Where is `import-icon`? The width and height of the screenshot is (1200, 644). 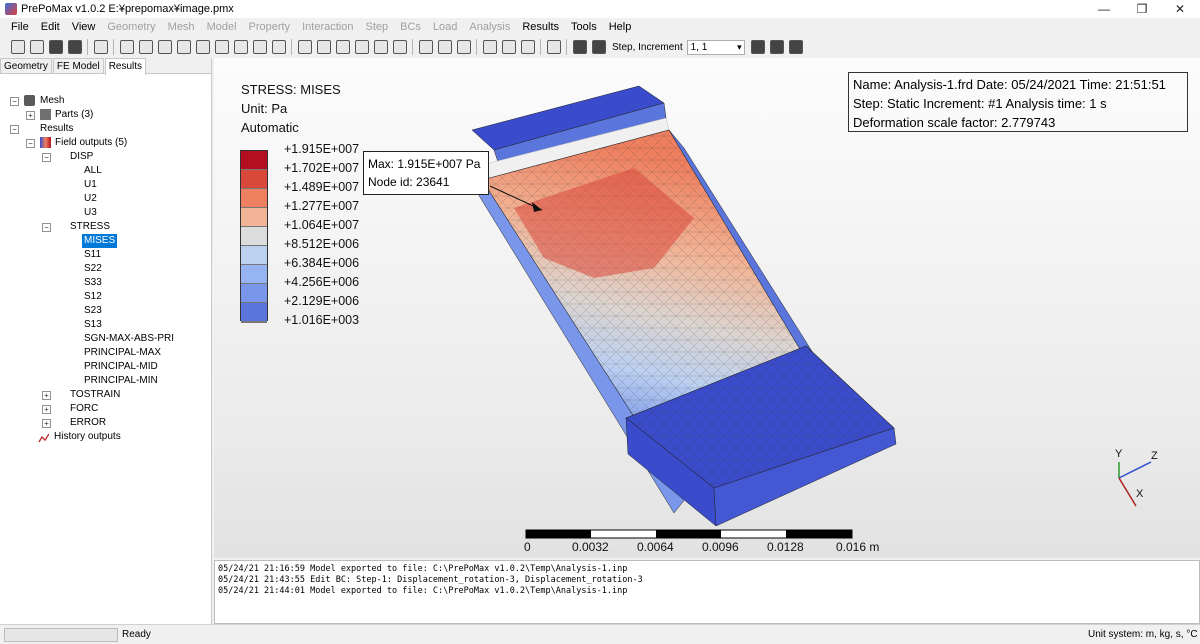 import-icon is located at coordinates (36, 47).